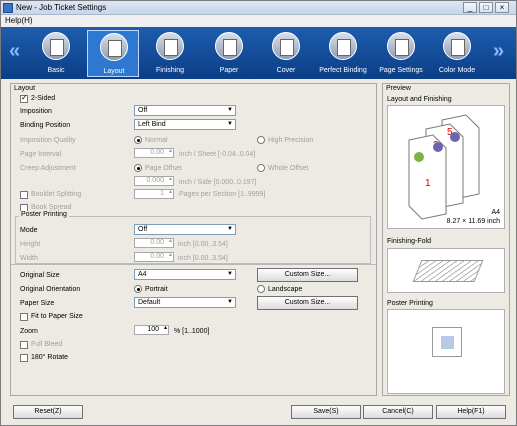 This screenshot has width=517, height=426. What do you see at coordinates (154, 242) in the screenshot?
I see `poster-height-spinner: 0.00` at bounding box center [154, 242].